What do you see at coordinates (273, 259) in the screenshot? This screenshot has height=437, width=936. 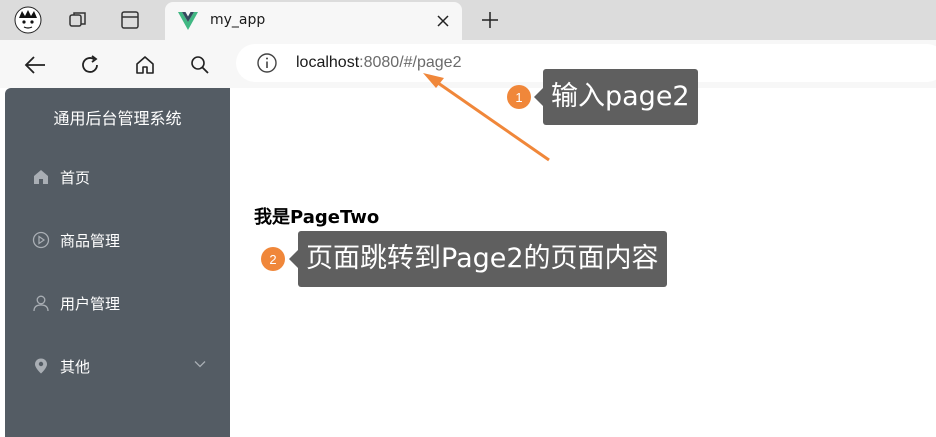 I see `annotation-number-2: 2` at bounding box center [273, 259].